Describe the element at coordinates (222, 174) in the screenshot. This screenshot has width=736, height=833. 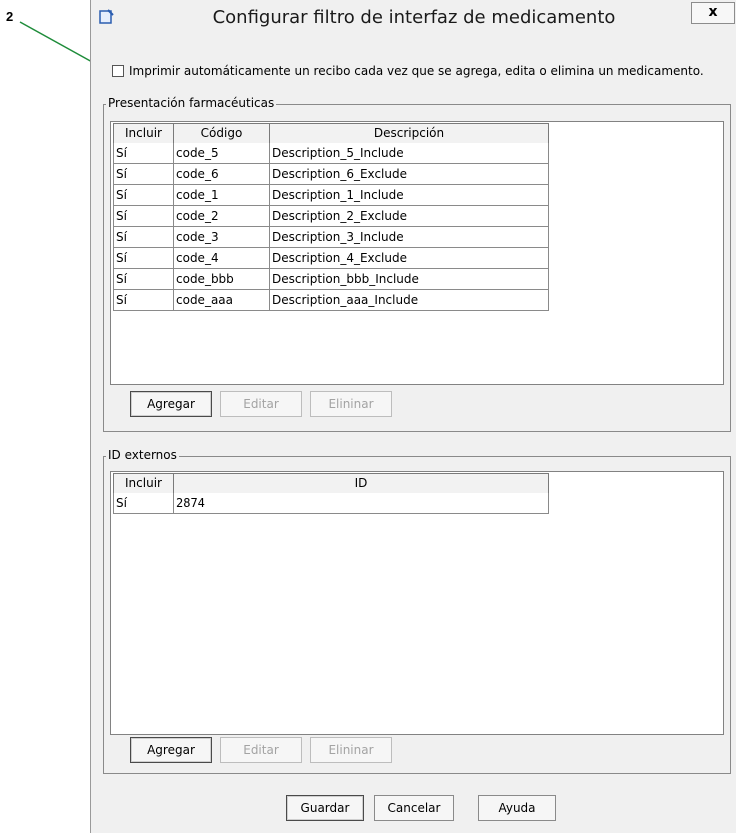
I see `cell-codigo: code_6` at that location.